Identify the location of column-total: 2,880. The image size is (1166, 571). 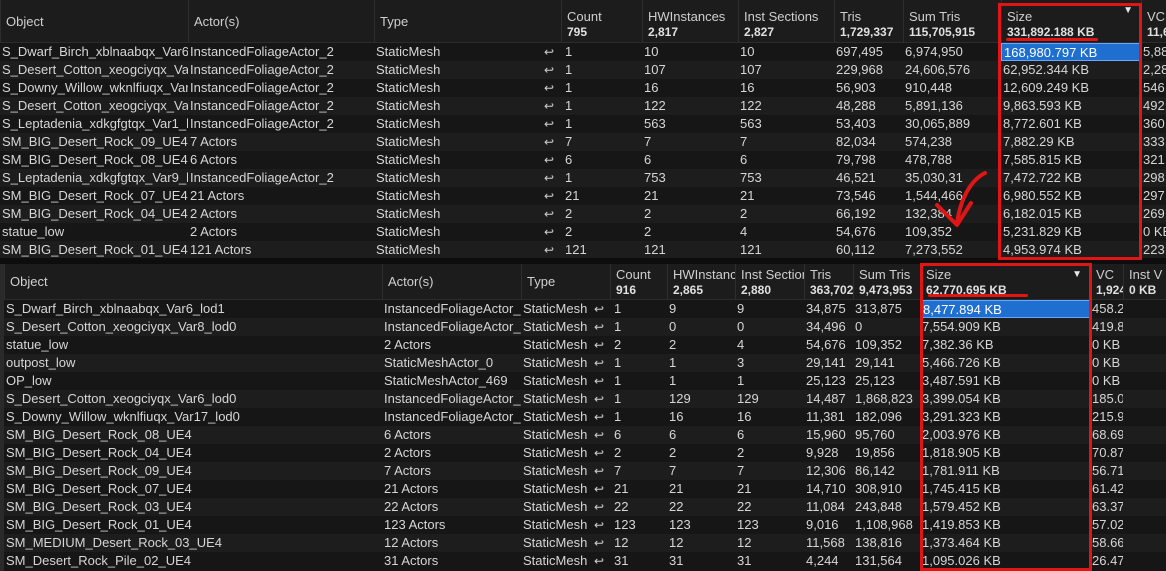
(756, 290).